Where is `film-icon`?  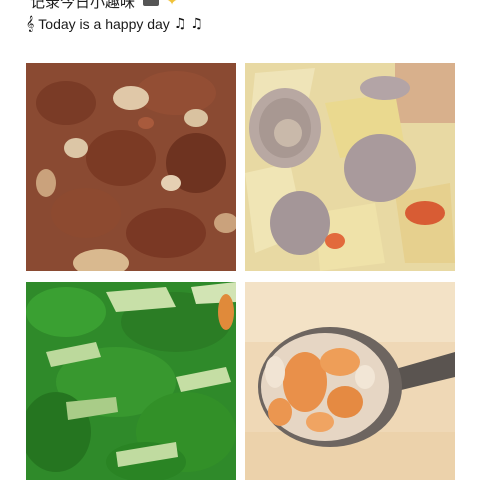 film-icon is located at coordinates (151, 3).